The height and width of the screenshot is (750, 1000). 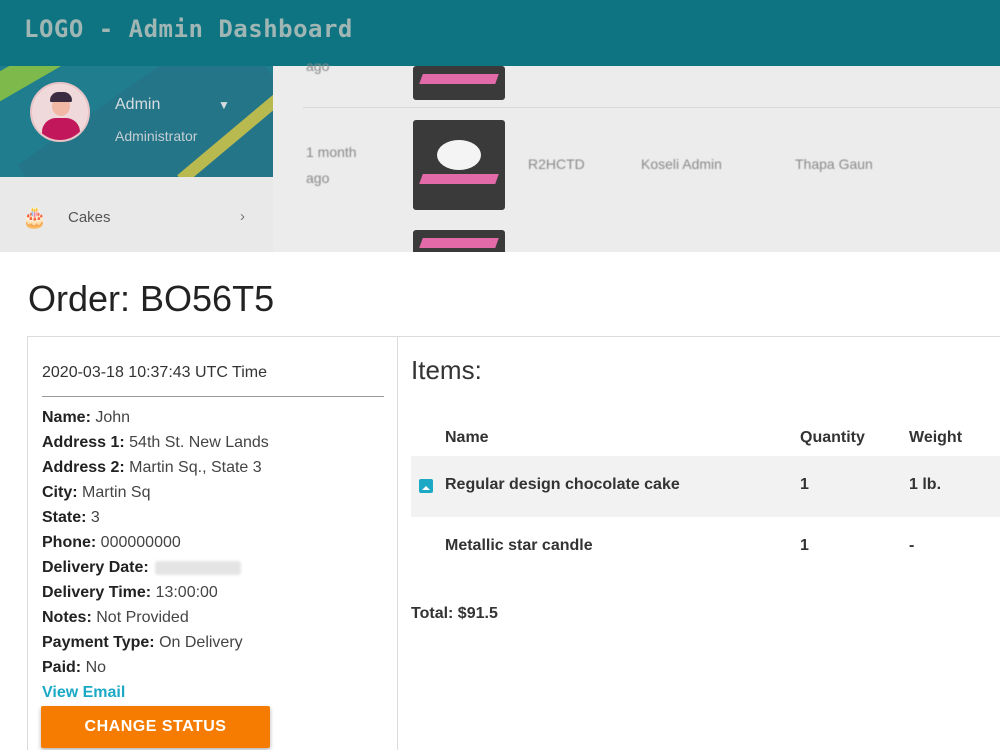 What do you see at coordinates (83, 693) in the screenshot?
I see `view-email-link: View Email` at bounding box center [83, 693].